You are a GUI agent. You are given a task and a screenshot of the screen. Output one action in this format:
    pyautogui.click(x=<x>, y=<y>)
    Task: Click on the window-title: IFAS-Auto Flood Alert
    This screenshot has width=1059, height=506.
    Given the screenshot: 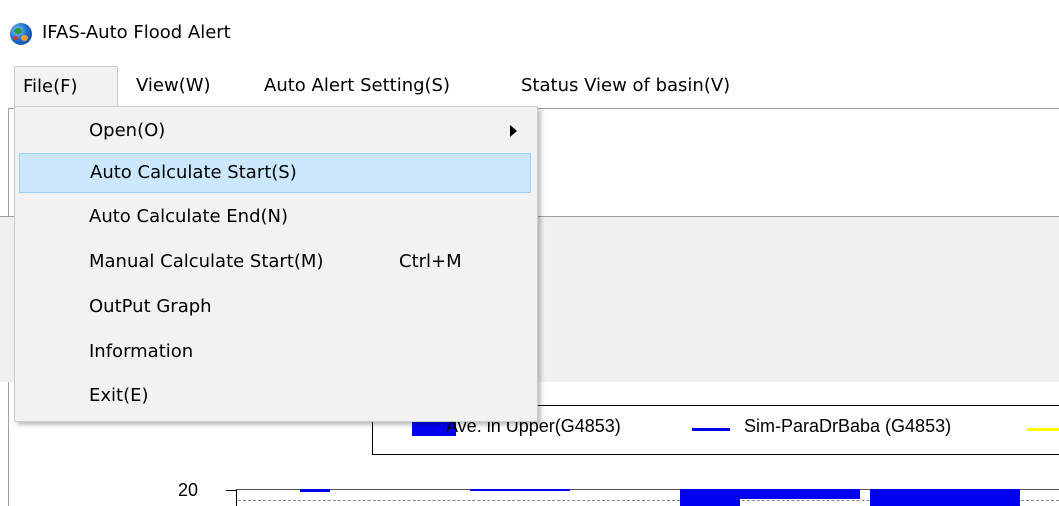 What is the action you would take?
    pyautogui.click(x=136, y=32)
    